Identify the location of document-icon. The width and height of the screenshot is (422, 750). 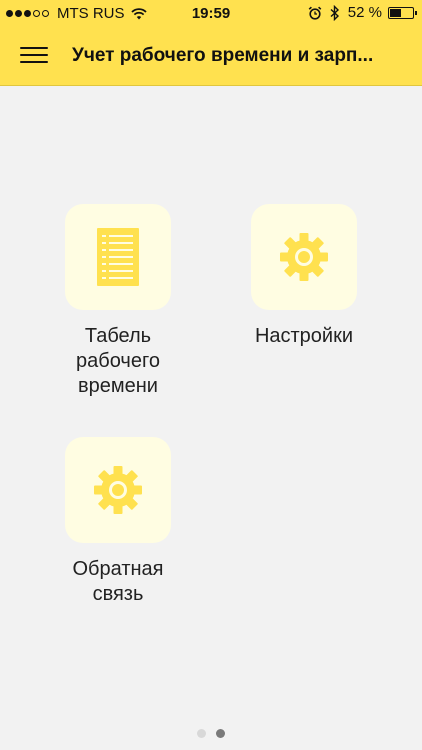
(118, 257).